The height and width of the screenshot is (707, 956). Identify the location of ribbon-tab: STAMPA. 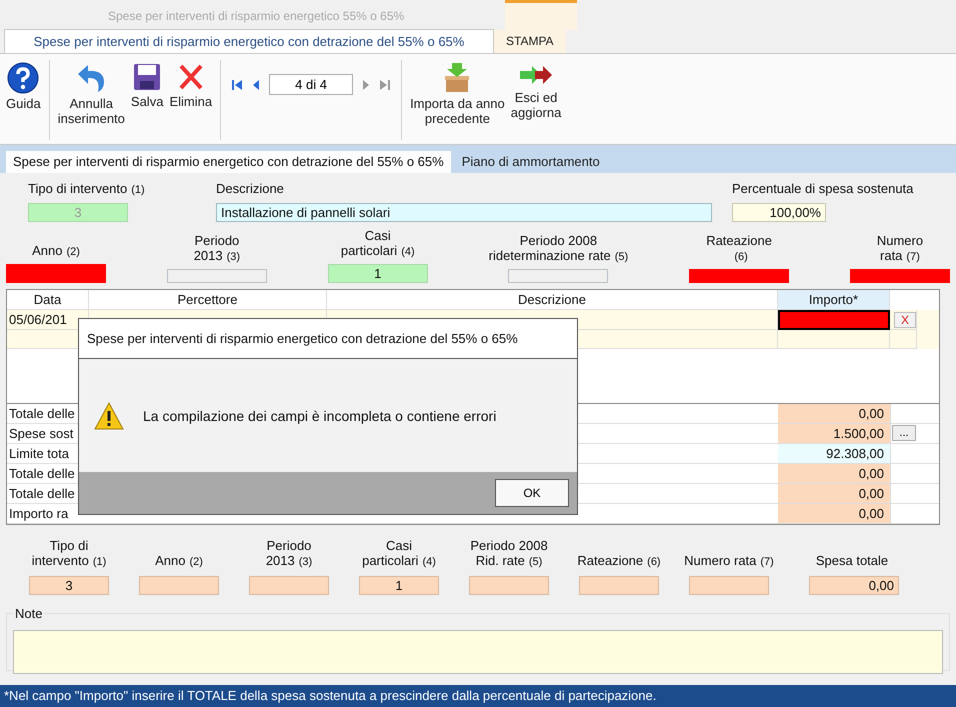
(530, 41).